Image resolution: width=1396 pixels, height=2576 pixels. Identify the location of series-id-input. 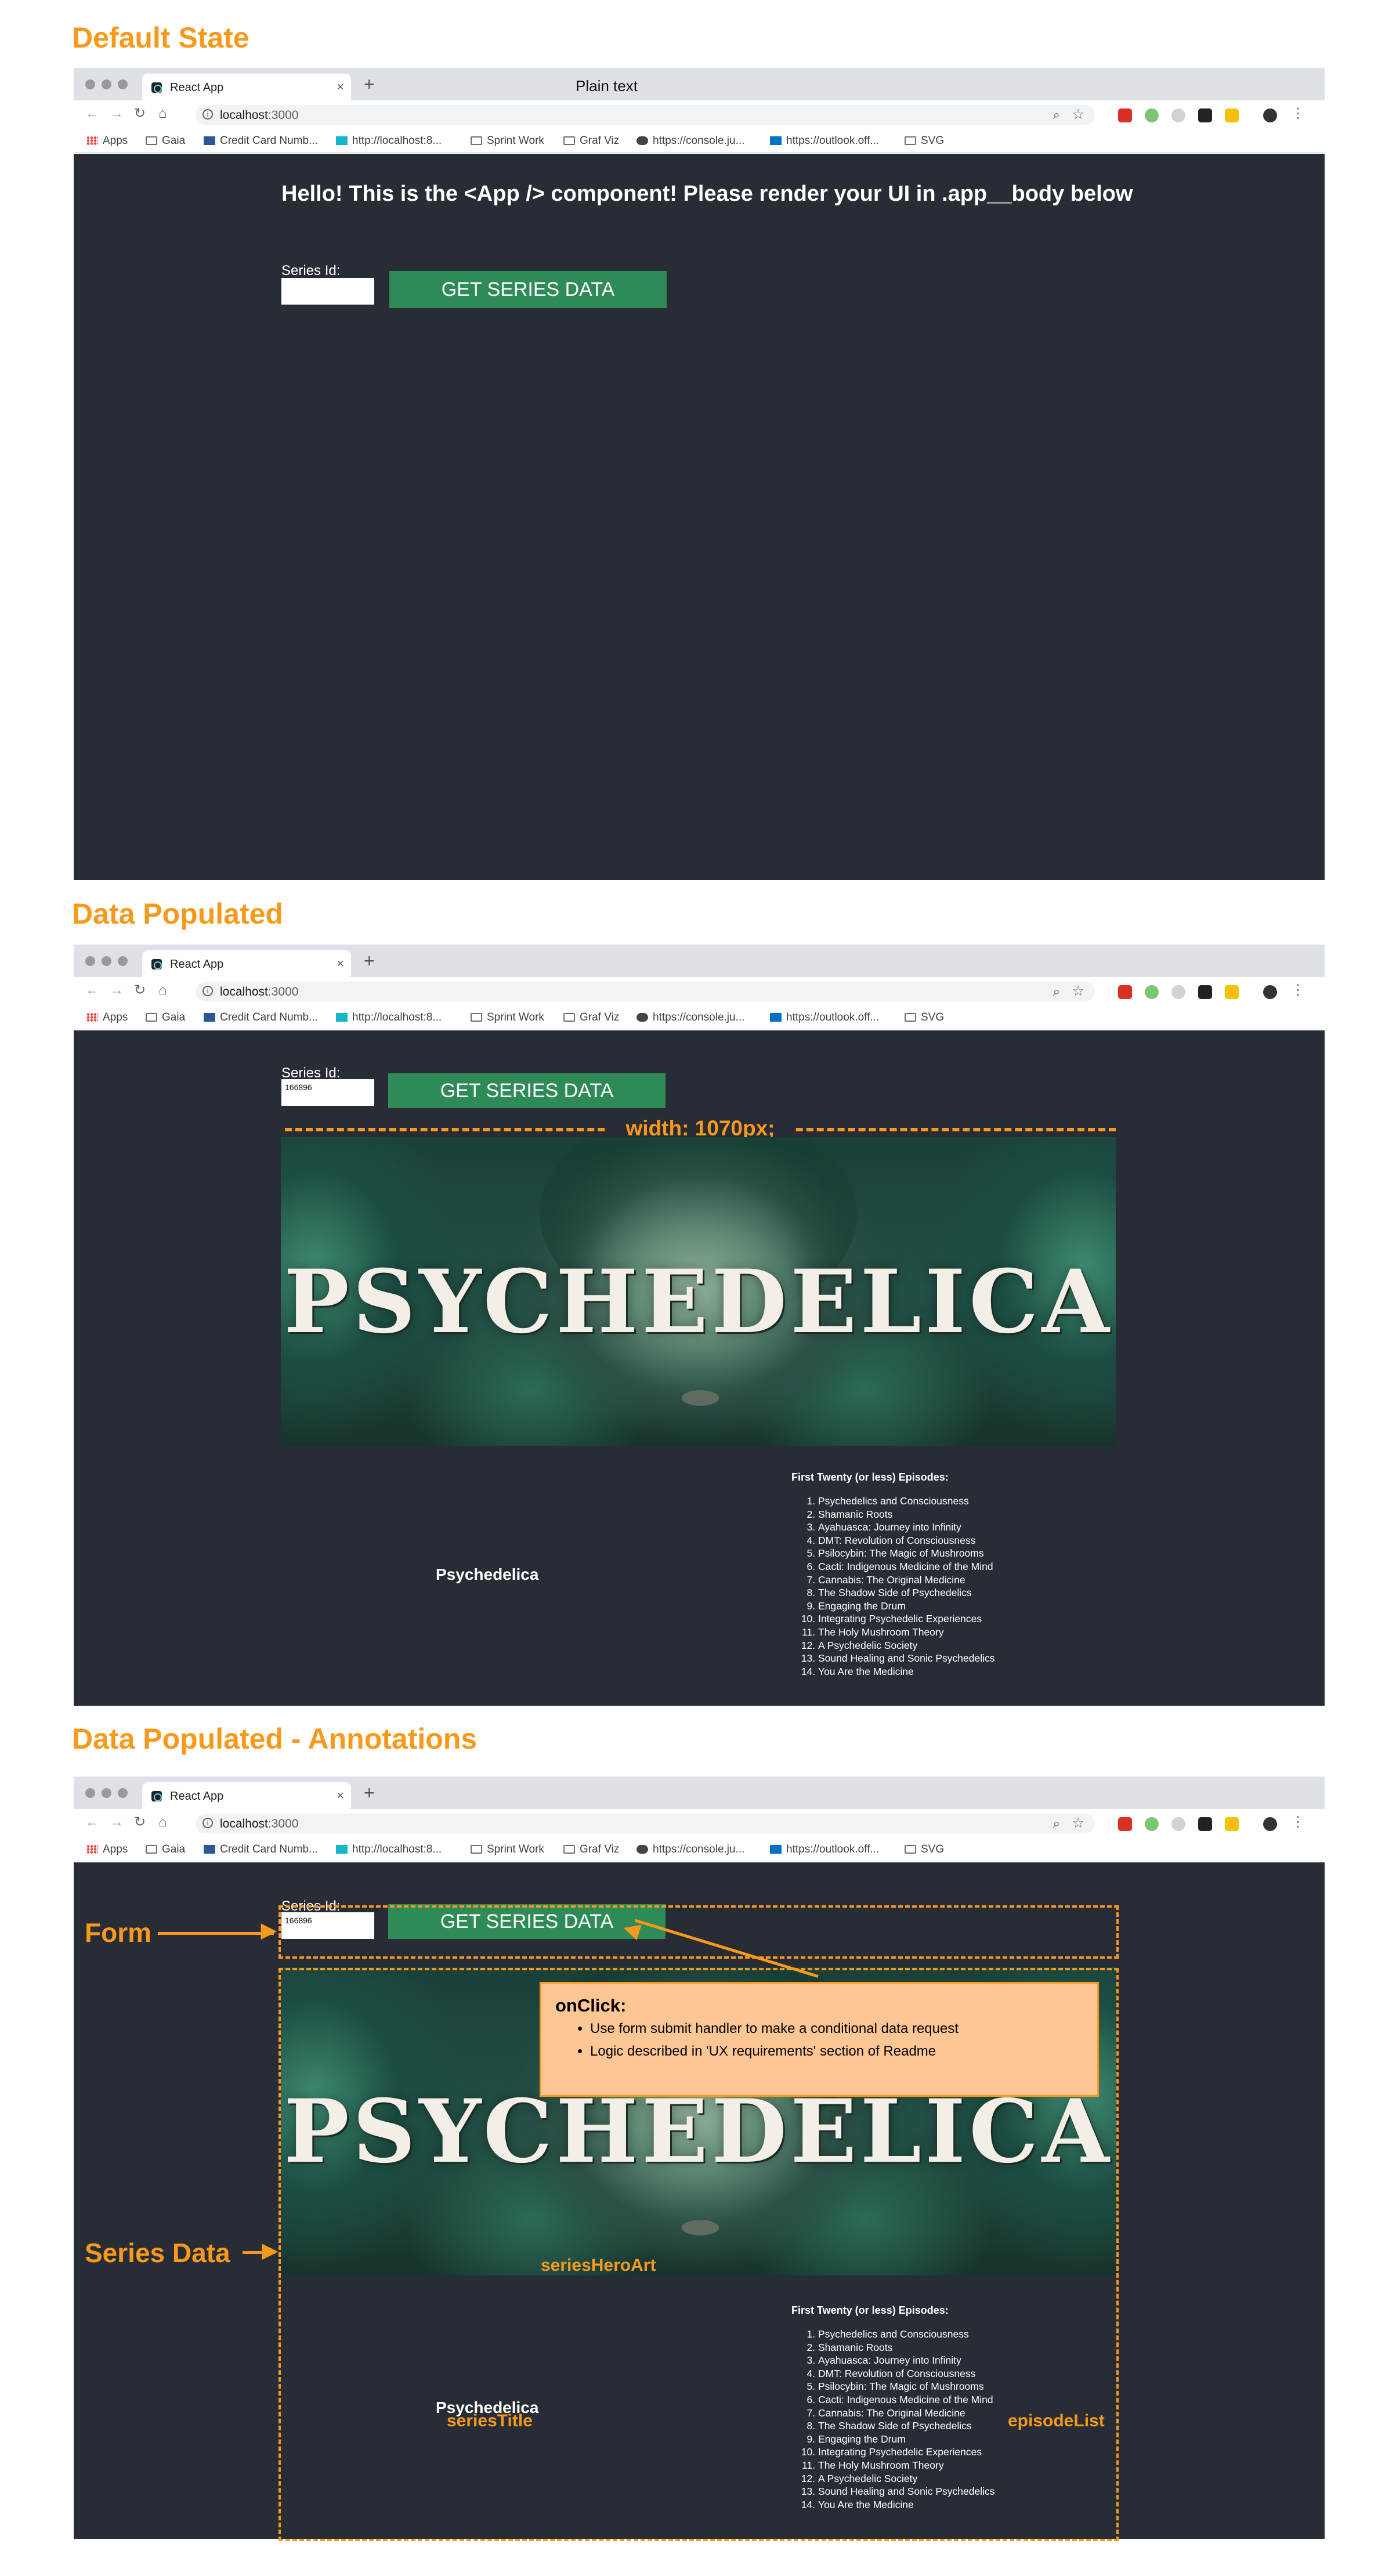
(327, 291).